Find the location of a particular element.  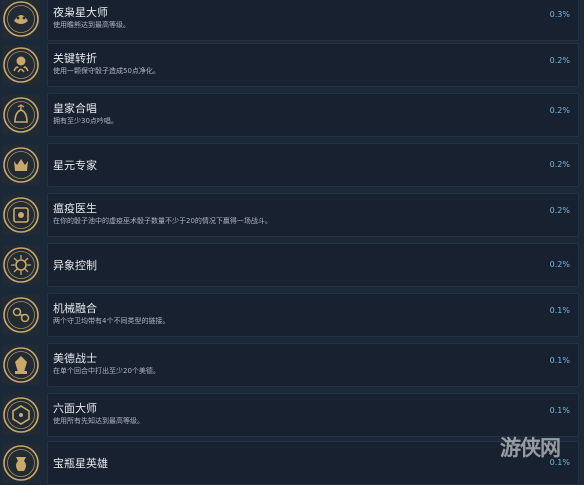

achievement-description: 拥有至少30点吟唱。 is located at coordinates (85, 121).